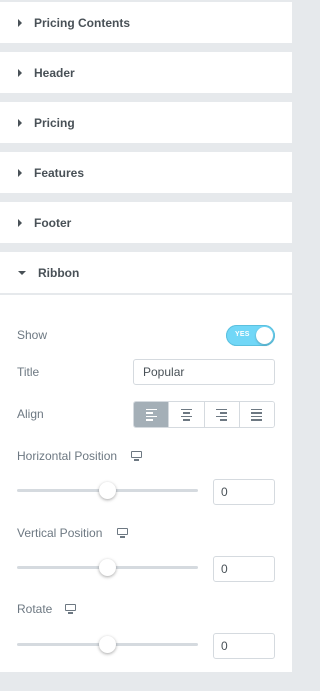  I want to click on align-left-icon, so click(151, 414).